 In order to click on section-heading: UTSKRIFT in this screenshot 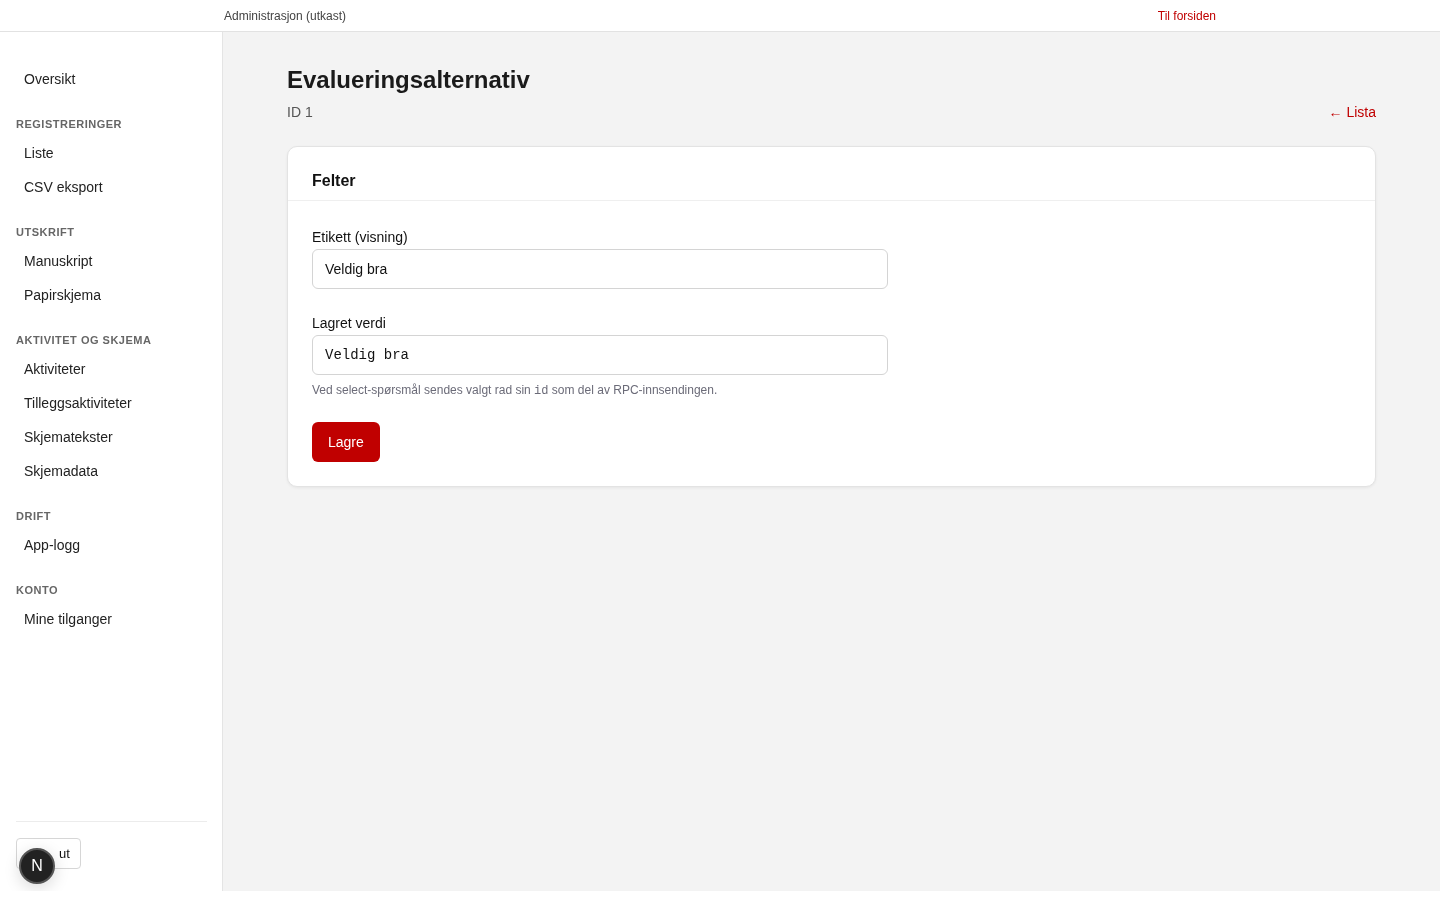, I will do `click(46, 232)`.